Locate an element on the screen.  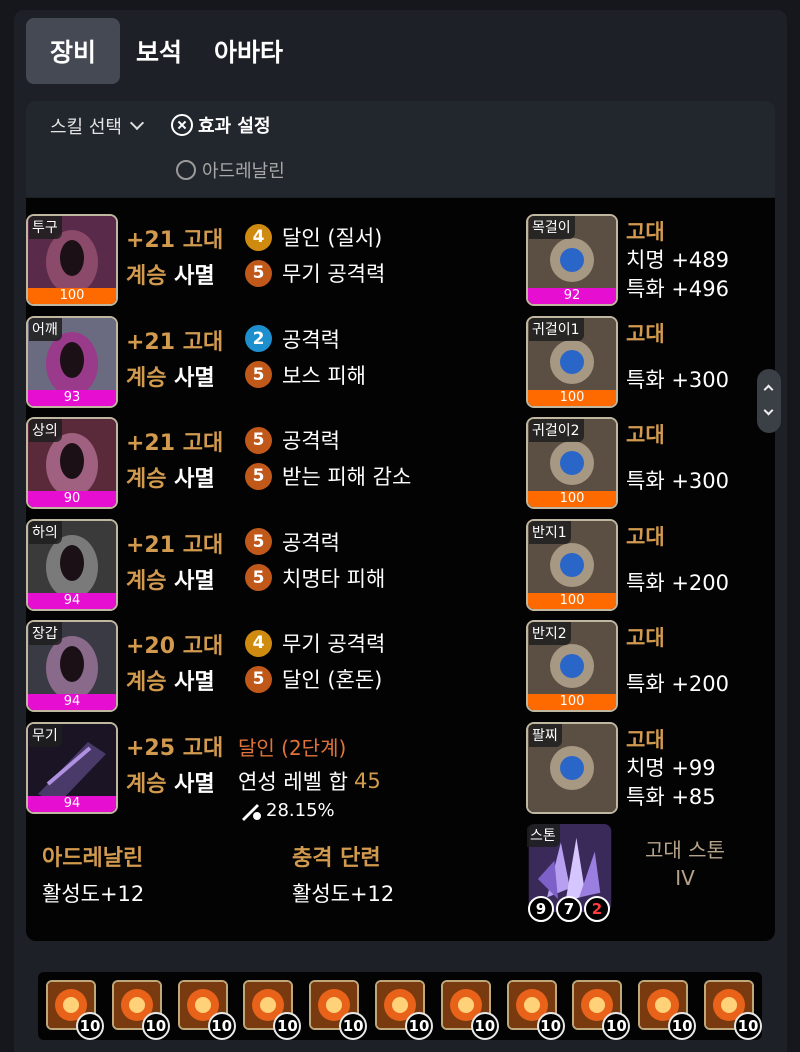
slot-label: 투구 is located at coordinates (45, 227).